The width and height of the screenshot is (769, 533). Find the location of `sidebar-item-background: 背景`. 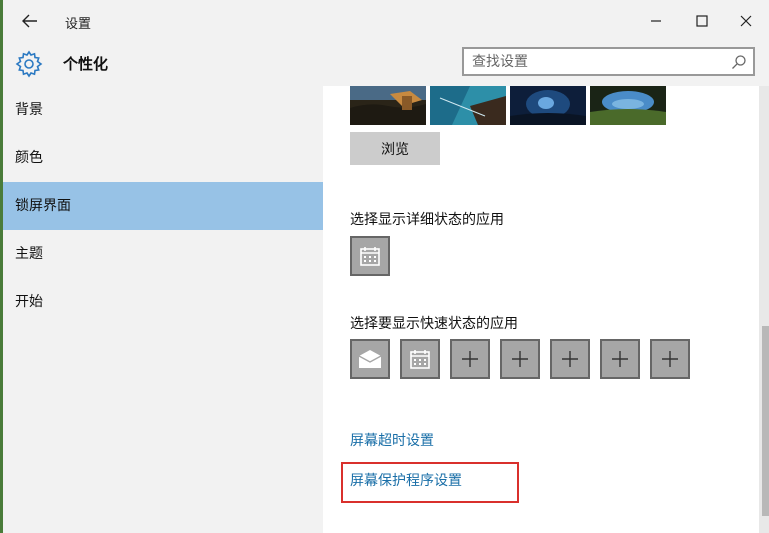

sidebar-item-background: 背景 is located at coordinates (163, 110).